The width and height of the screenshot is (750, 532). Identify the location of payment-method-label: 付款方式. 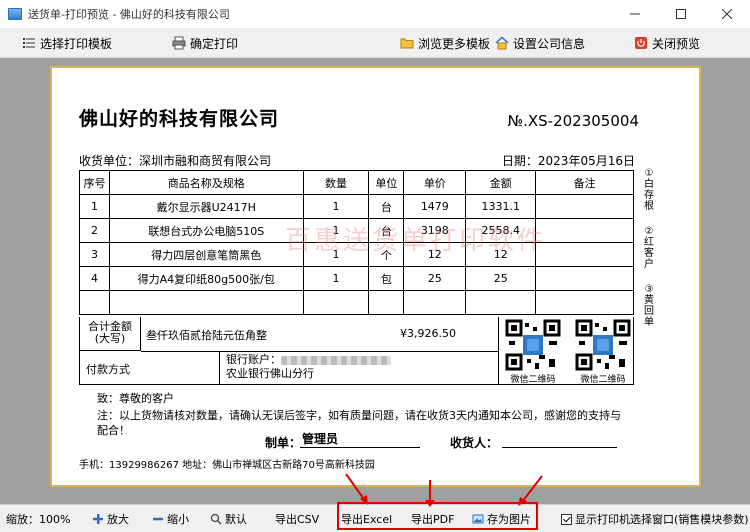
(150, 367).